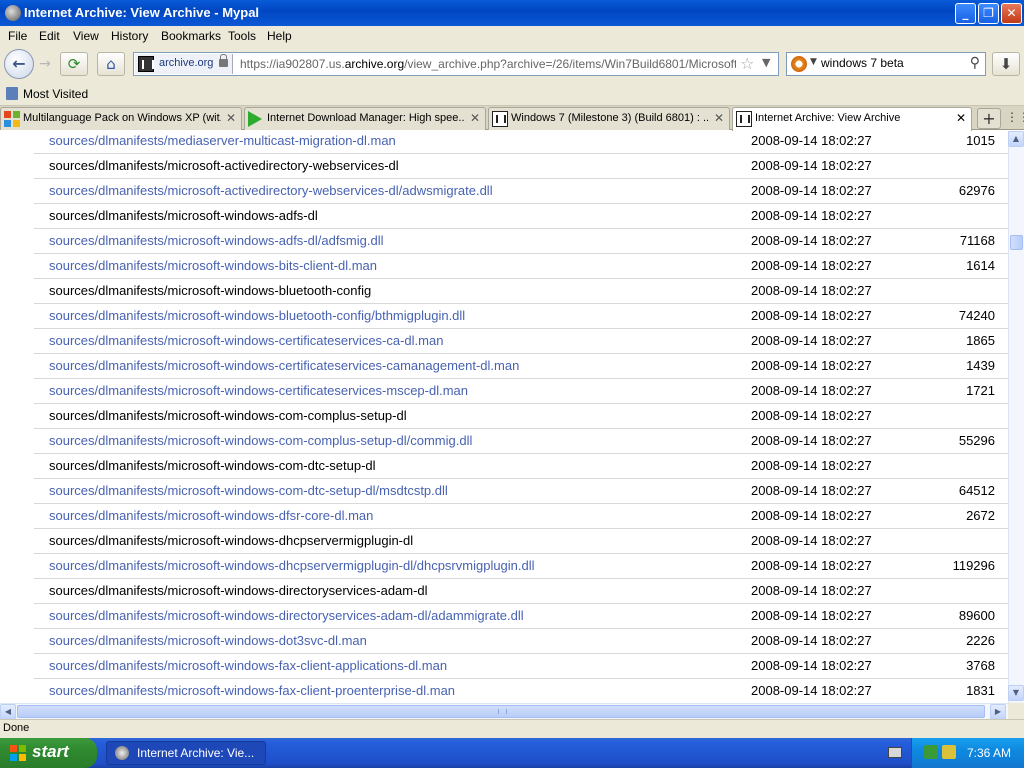 This screenshot has width=1024, height=768. Describe the element at coordinates (13, 13) in the screenshot. I see `mypal-app-icon` at that location.